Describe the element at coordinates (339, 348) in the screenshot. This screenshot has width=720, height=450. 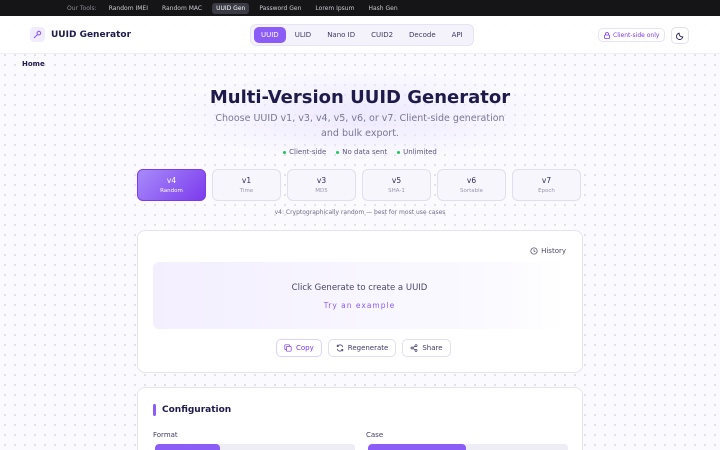
I see `refresh-icon` at that location.